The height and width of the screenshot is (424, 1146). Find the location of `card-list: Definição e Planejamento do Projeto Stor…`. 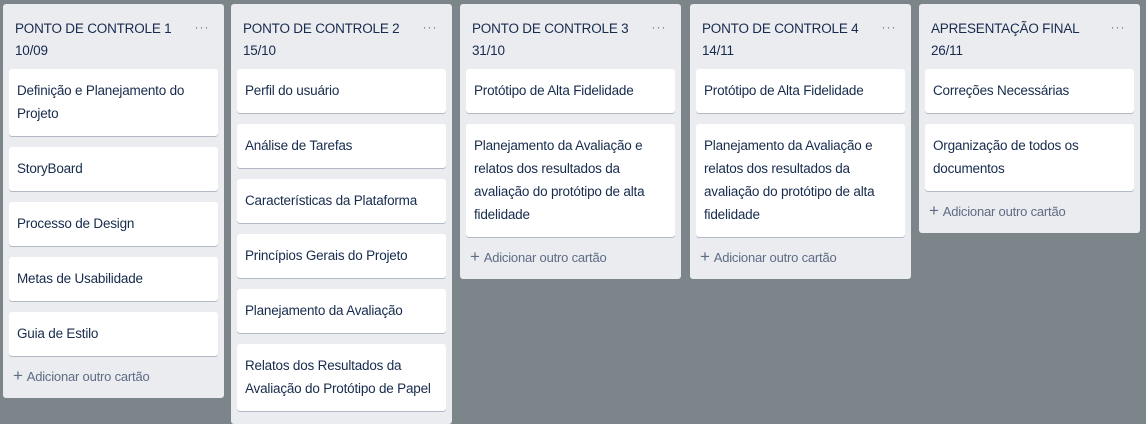

card-list: Definição e Planejamento do Projeto Stor… is located at coordinates (113, 212).